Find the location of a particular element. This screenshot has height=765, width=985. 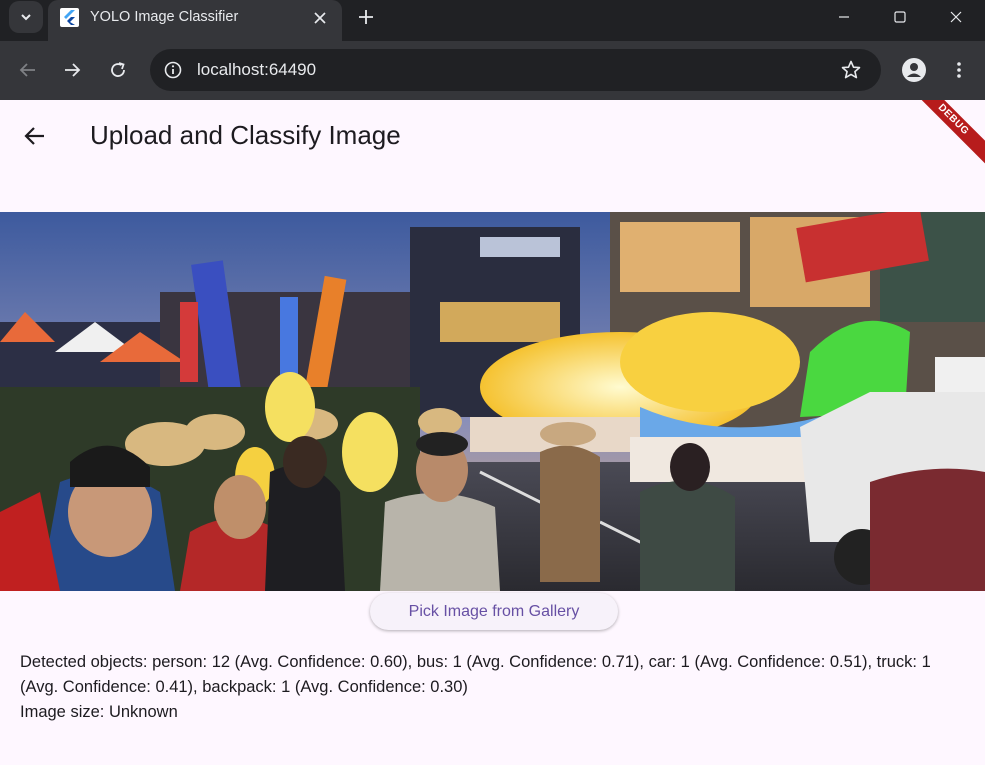

info-icon is located at coordinates (173, 70).